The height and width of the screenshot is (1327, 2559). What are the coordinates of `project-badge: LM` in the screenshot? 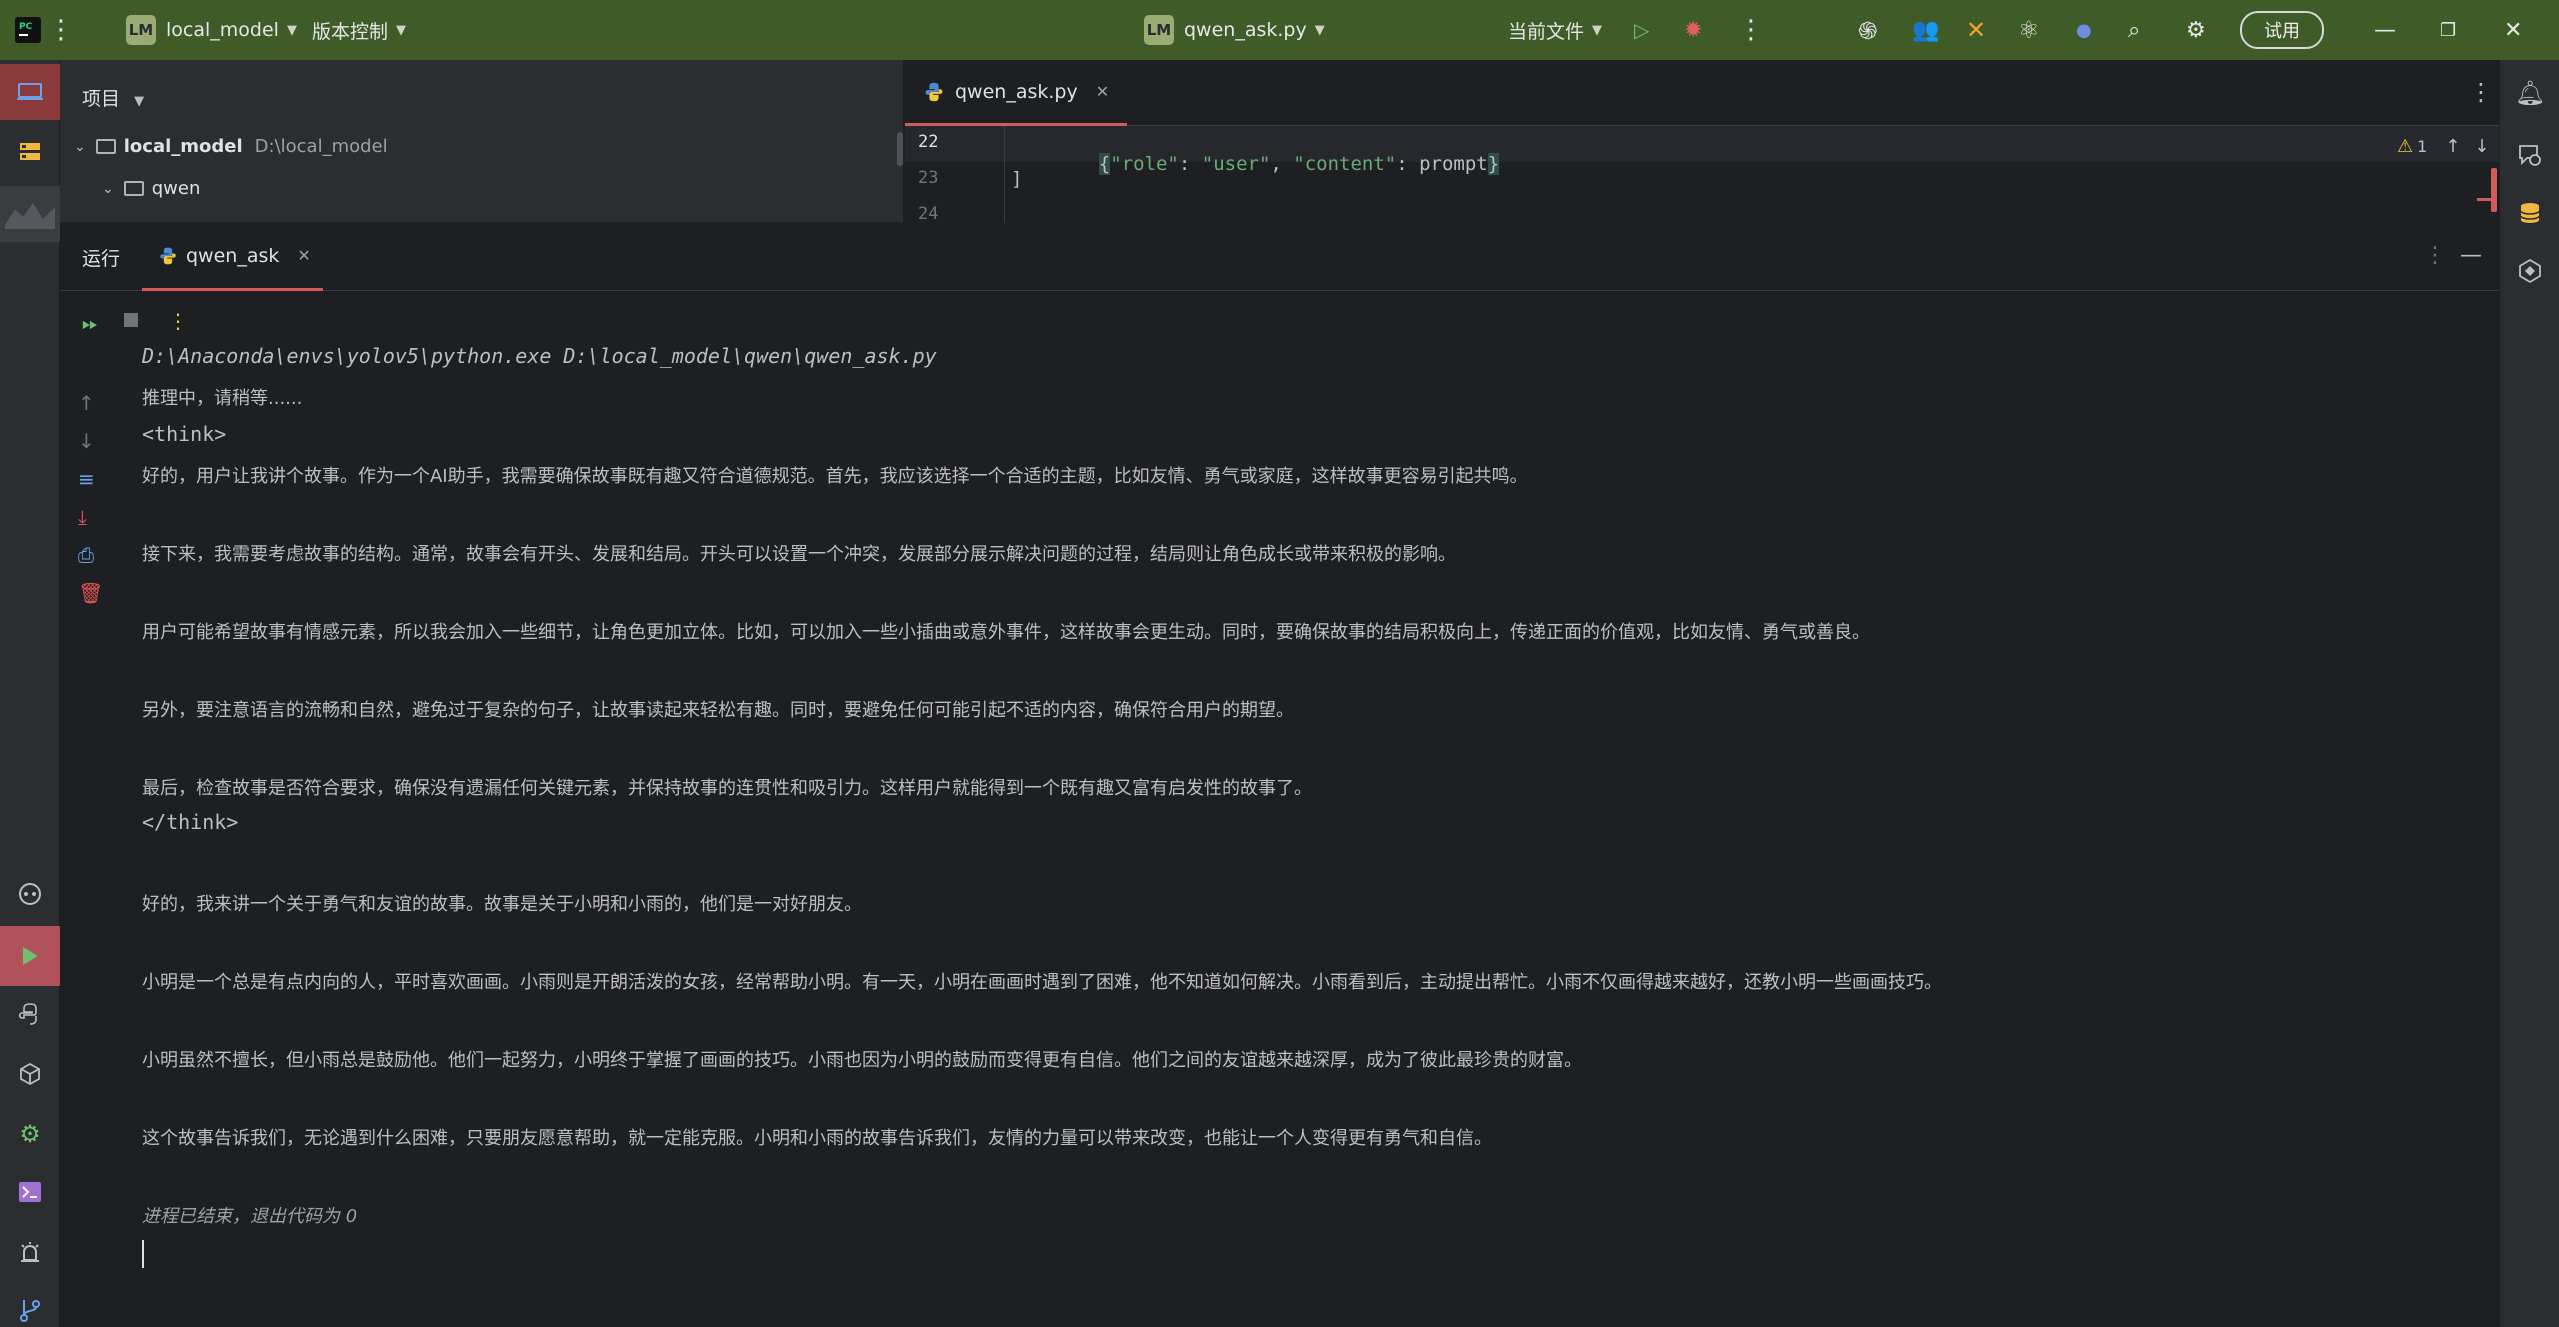 It's located at (141, 30).